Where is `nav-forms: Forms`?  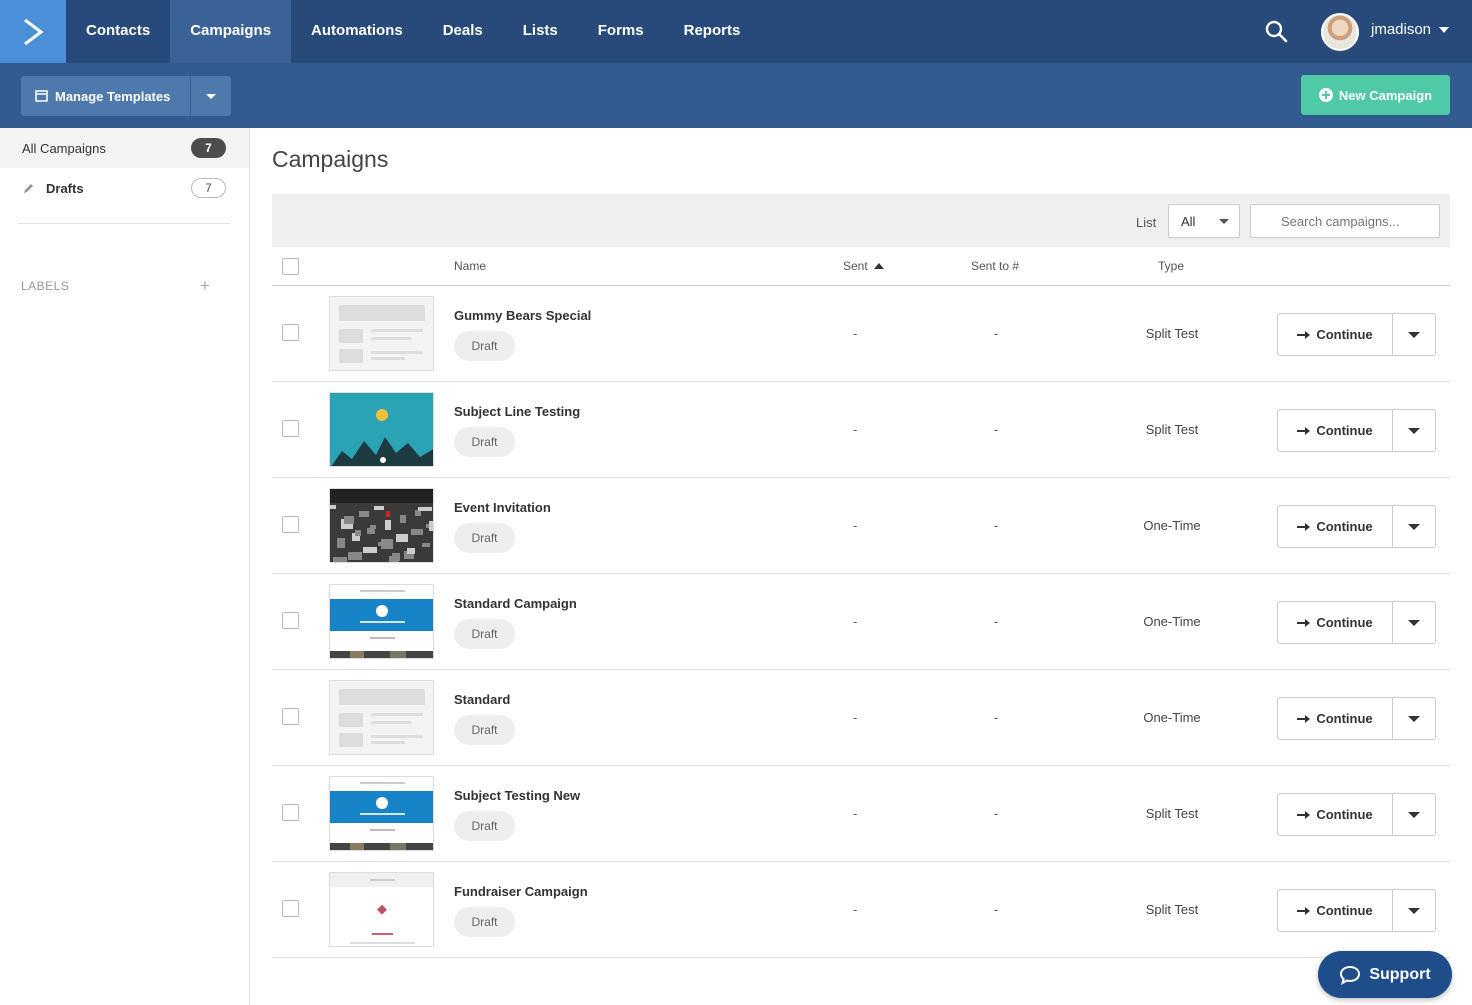 nav-forms: Forms is located at coordinates (621, 31).